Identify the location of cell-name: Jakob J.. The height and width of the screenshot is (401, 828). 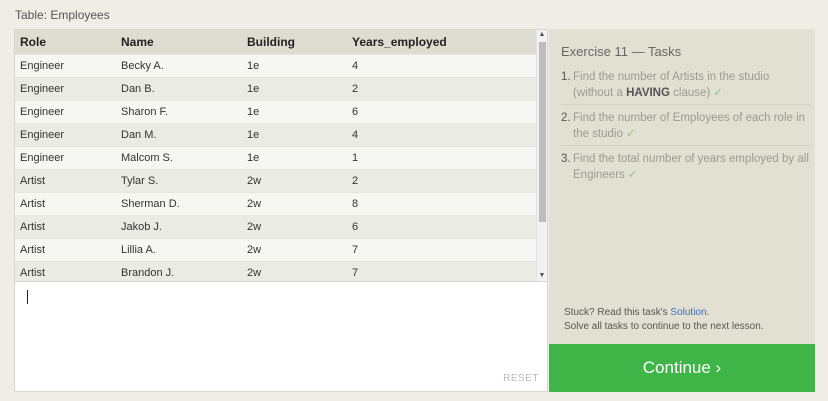
(179, 226).